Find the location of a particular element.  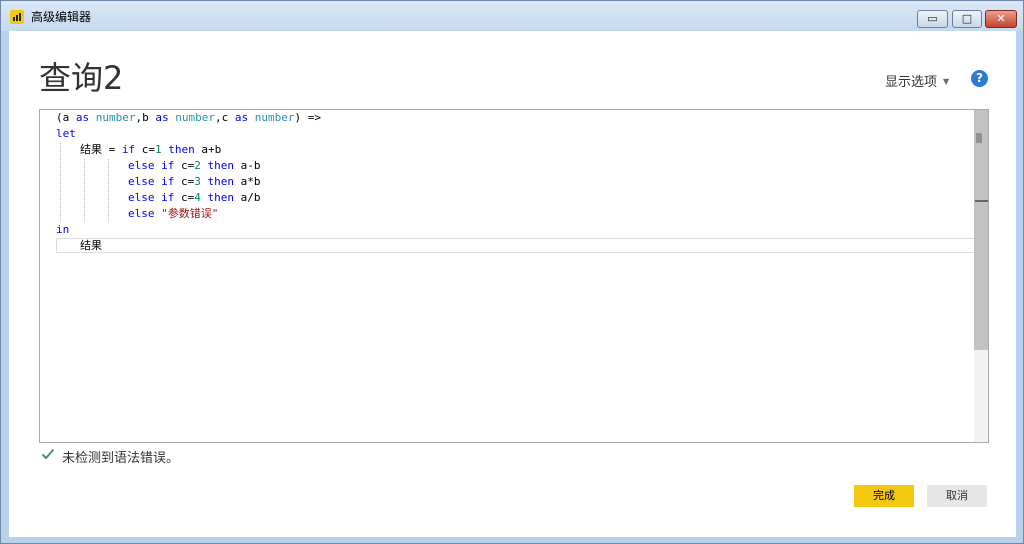

close-button: ✕ is located at coordinates (1001, 19).